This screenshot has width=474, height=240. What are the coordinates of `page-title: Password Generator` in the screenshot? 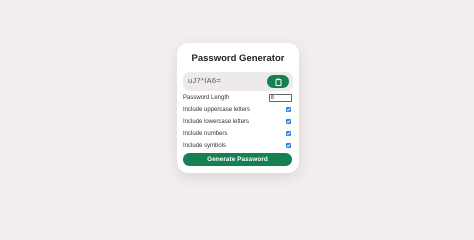 It's located at (238, 58).